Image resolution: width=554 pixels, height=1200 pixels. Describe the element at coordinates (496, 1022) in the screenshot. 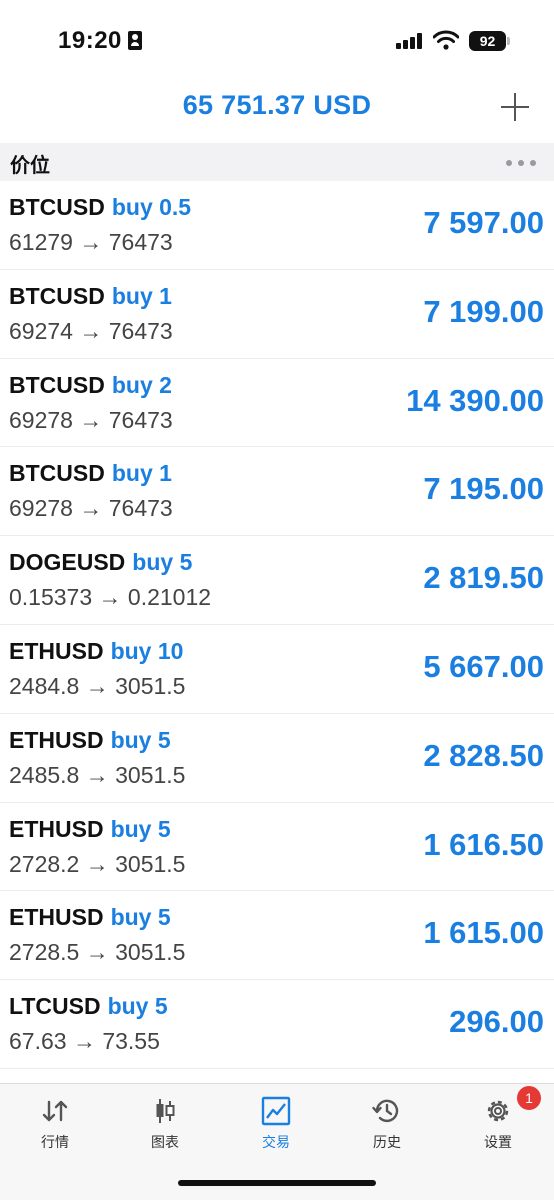

I see `position-profit: 296.00` at that location.